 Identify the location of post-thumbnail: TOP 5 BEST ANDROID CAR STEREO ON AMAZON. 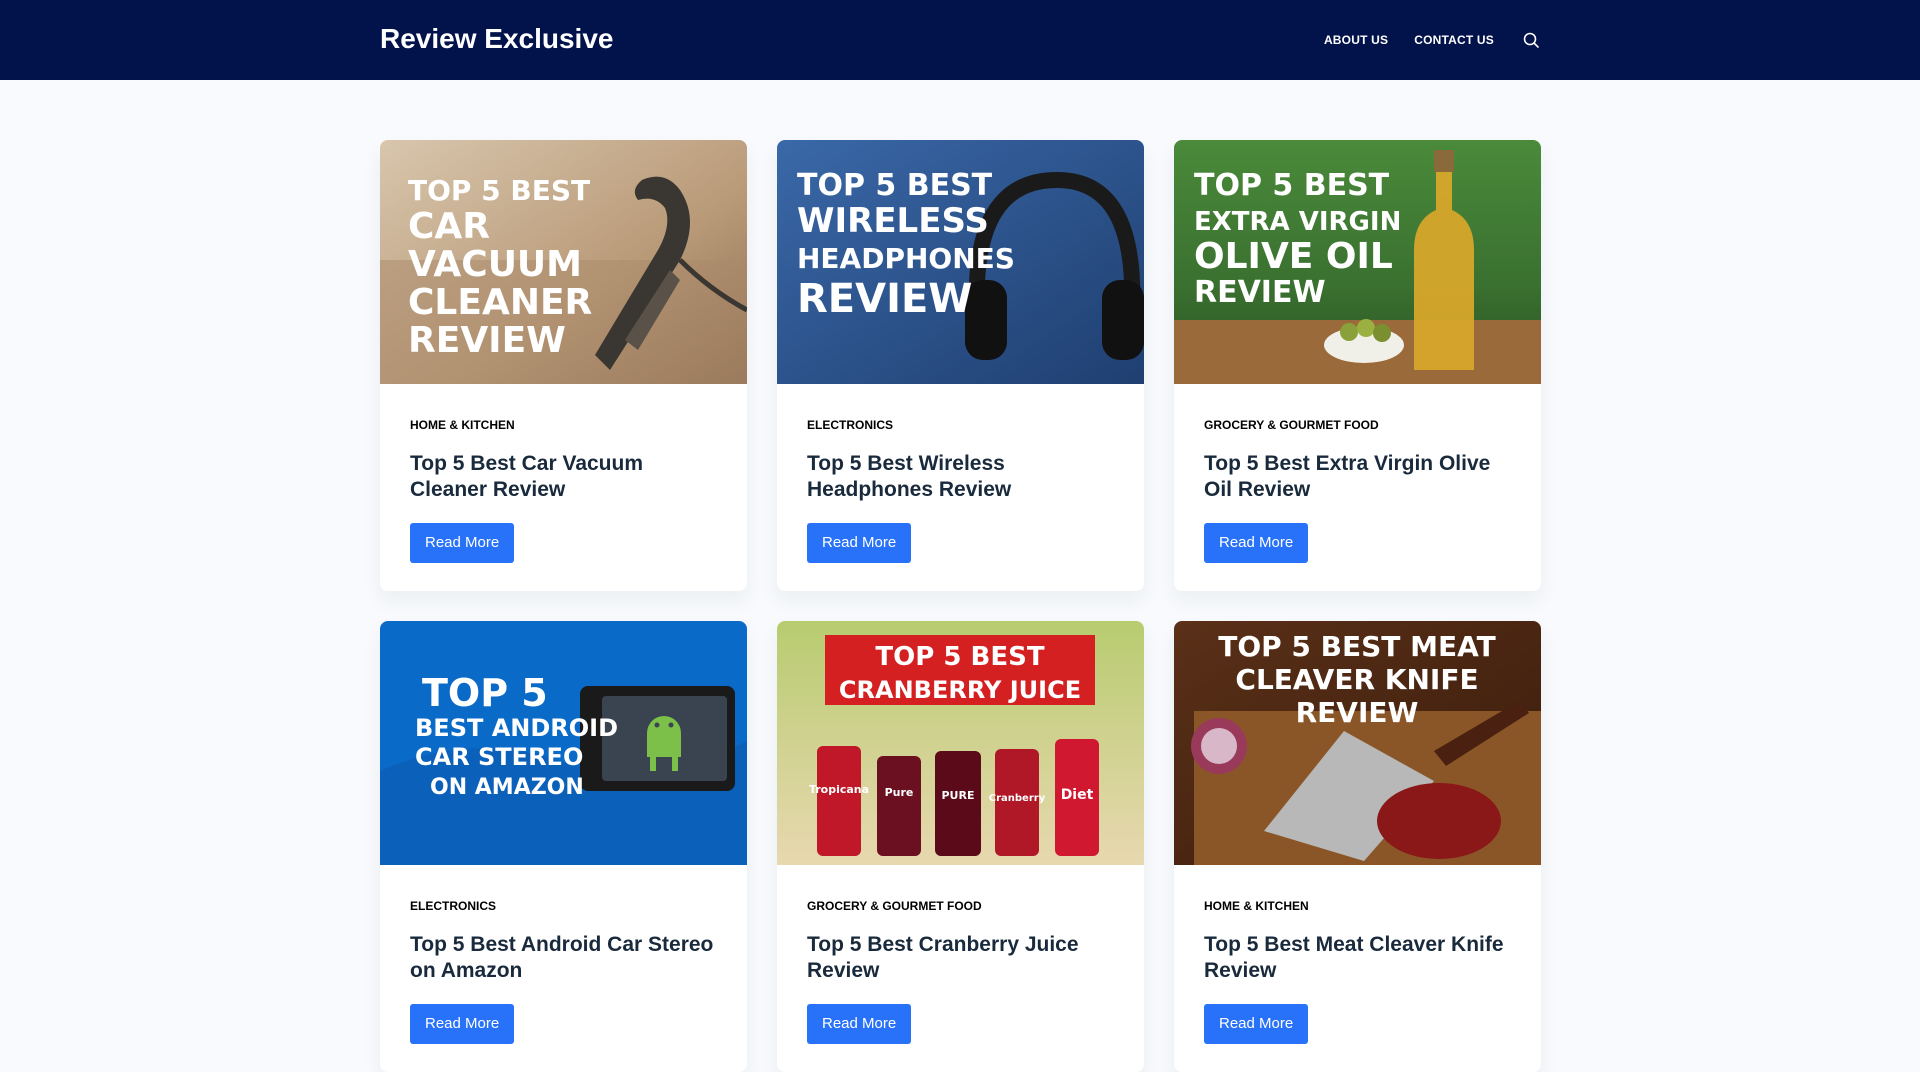
(563, 743).